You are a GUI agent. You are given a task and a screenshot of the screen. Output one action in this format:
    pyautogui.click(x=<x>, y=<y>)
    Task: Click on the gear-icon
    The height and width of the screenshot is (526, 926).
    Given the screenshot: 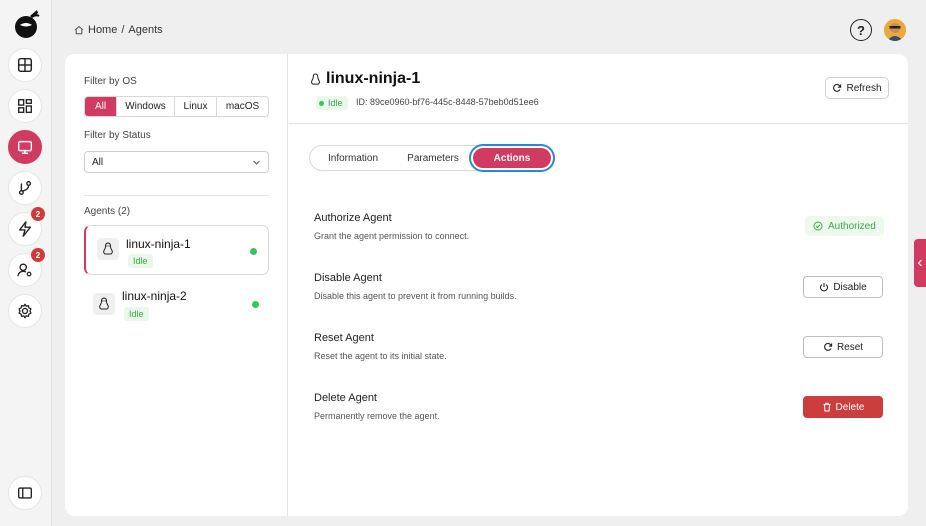 What is the action you would take?
    pyautogui.click(x=25, y=311)
    